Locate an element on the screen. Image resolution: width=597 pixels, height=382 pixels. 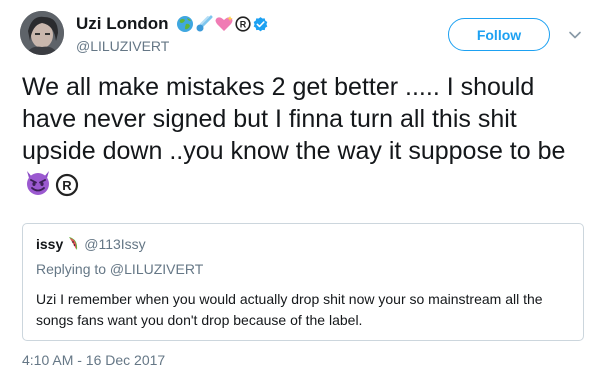
replying-to: Replying to @LILUZIVERT is located at coordinates (120, 269).